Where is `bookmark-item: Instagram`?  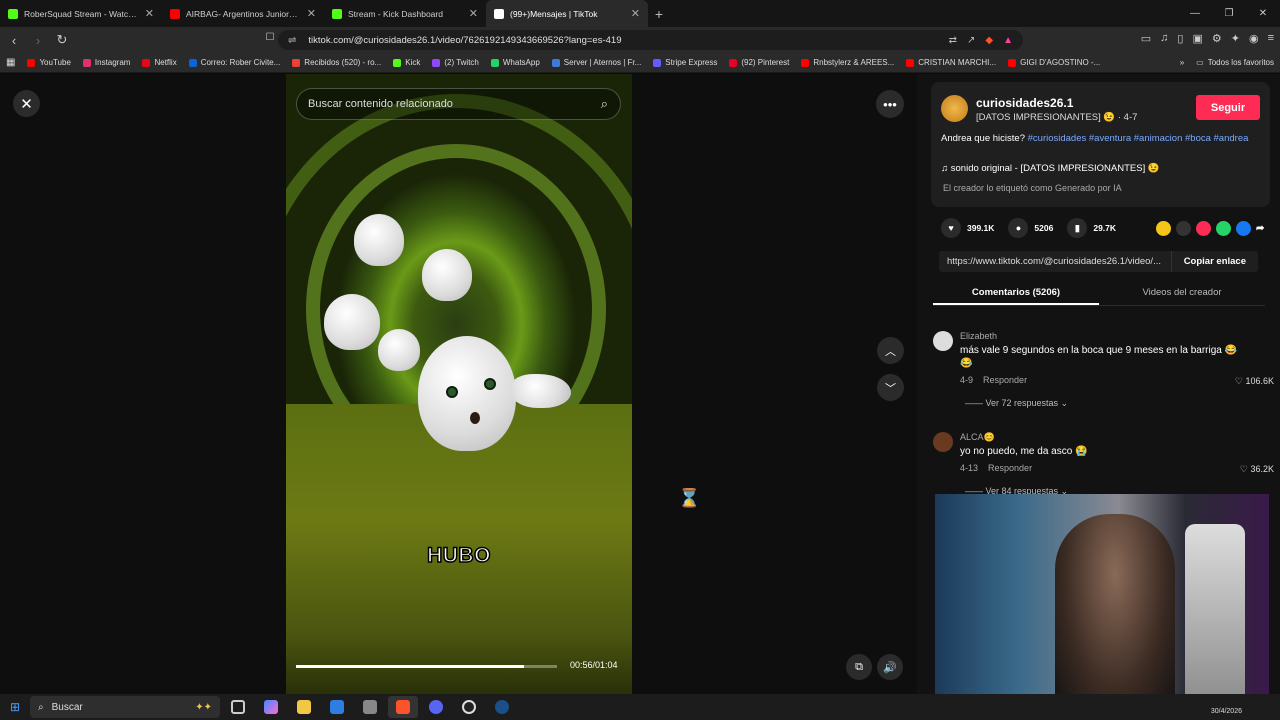 bookmark-item: Instagram is located at coordinates (107, 62).